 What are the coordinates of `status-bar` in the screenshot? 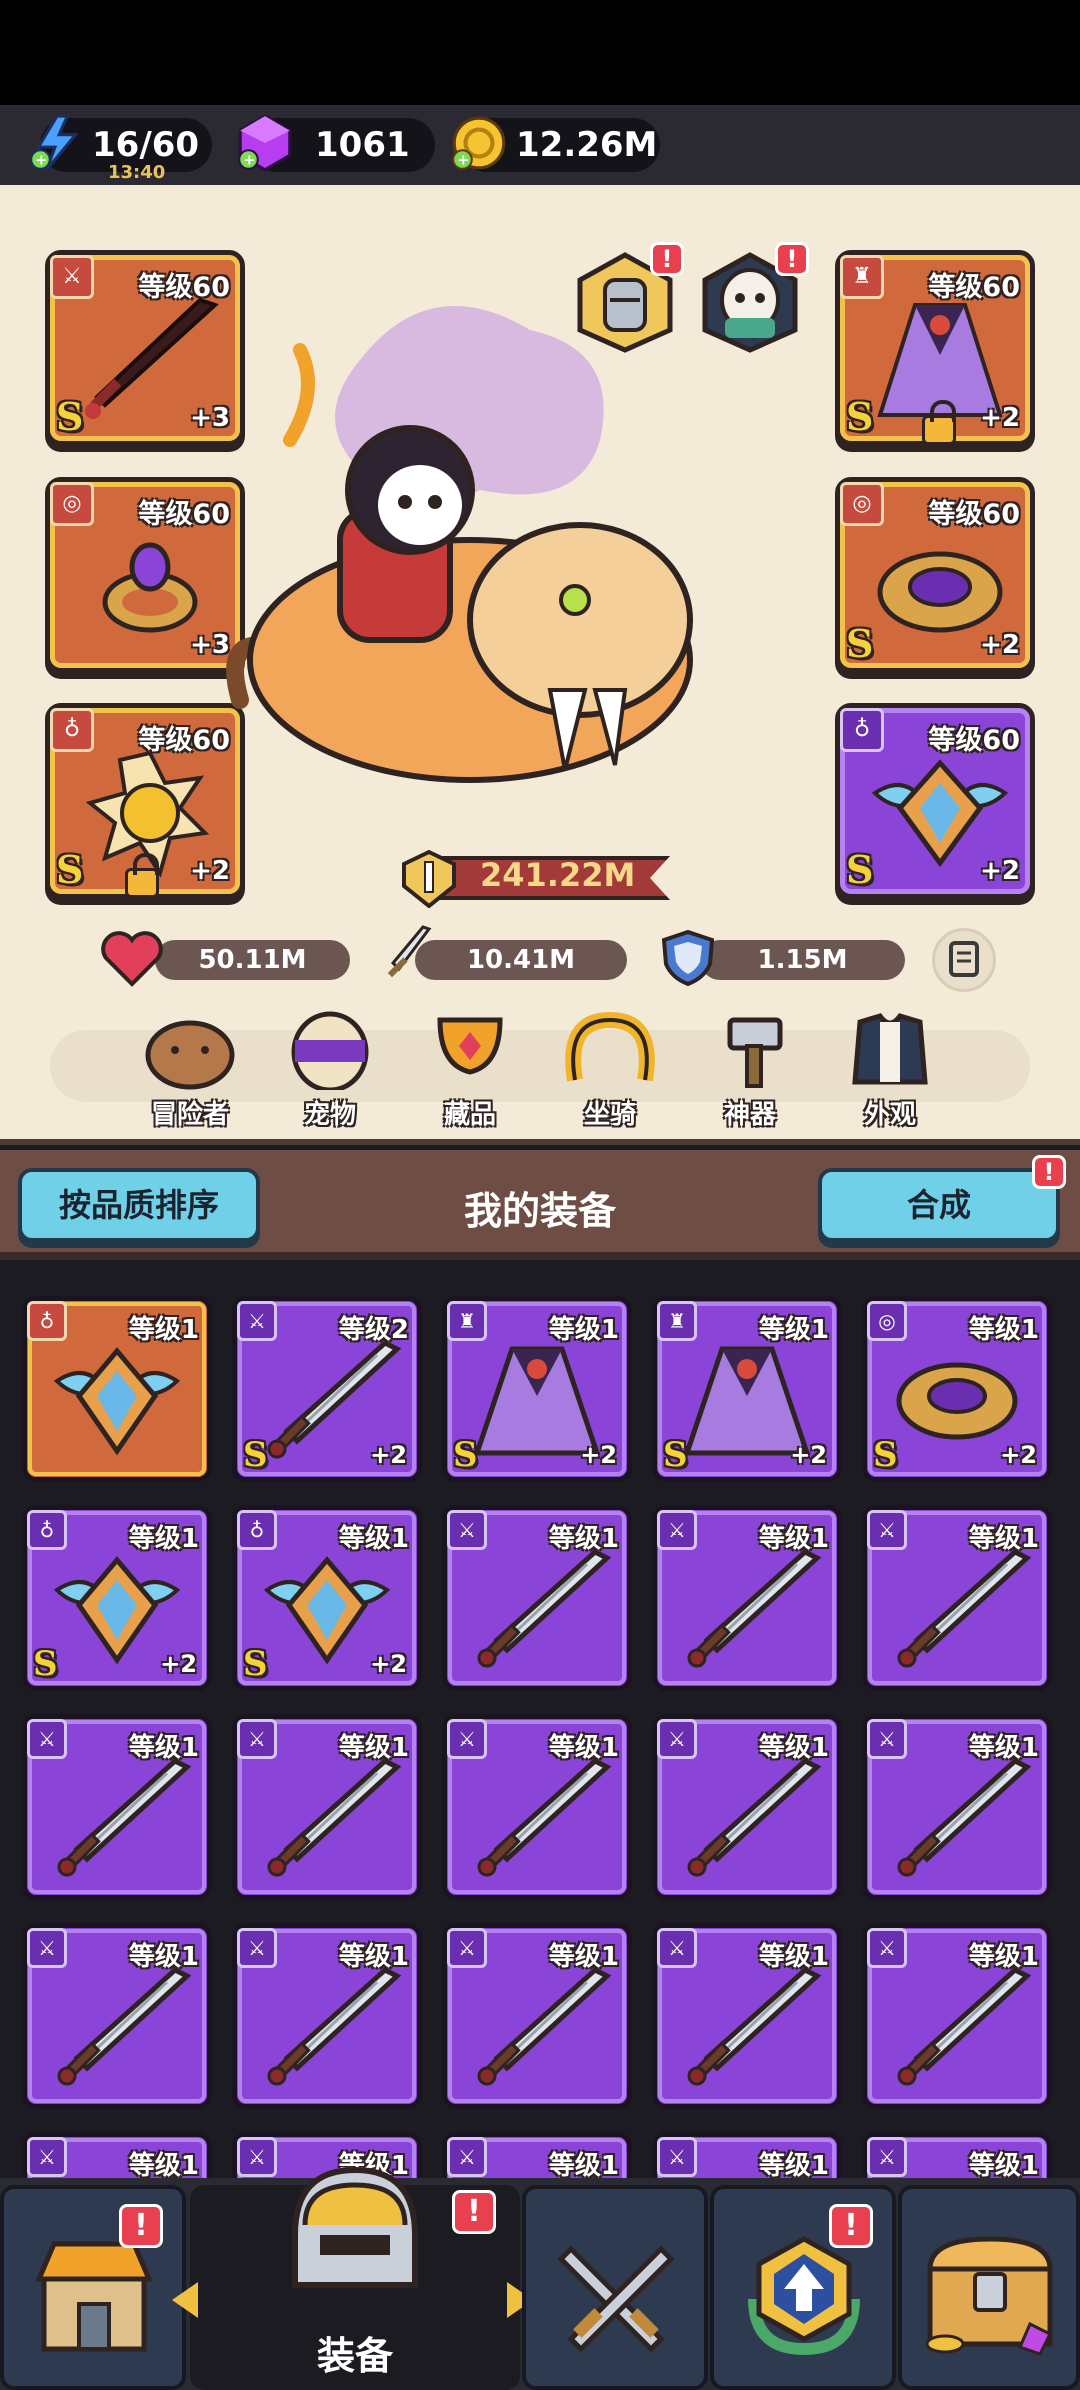 It's located at (540, 52).